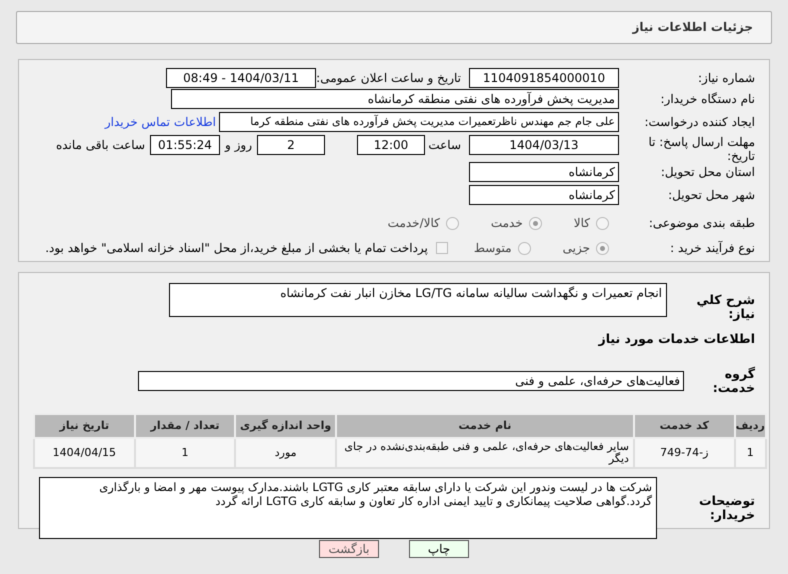 The width and height of the screenshot is (788, 574). I want to click on table-cell: 1404/04/15, so click(84, 453).